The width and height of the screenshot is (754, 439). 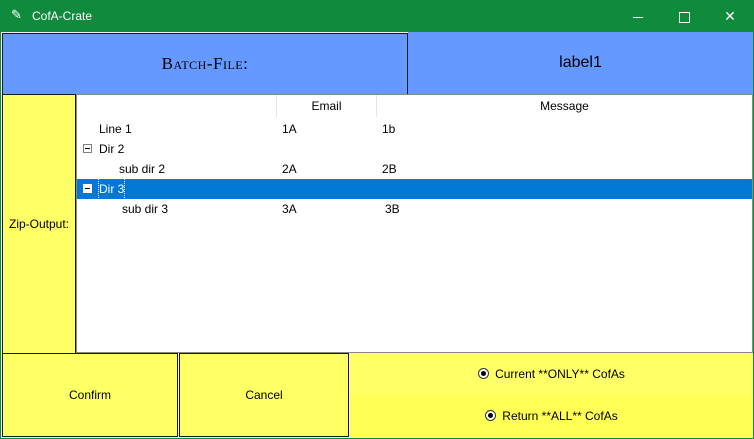 I want to click on close-button: ✕, so click(x=730, y=16).